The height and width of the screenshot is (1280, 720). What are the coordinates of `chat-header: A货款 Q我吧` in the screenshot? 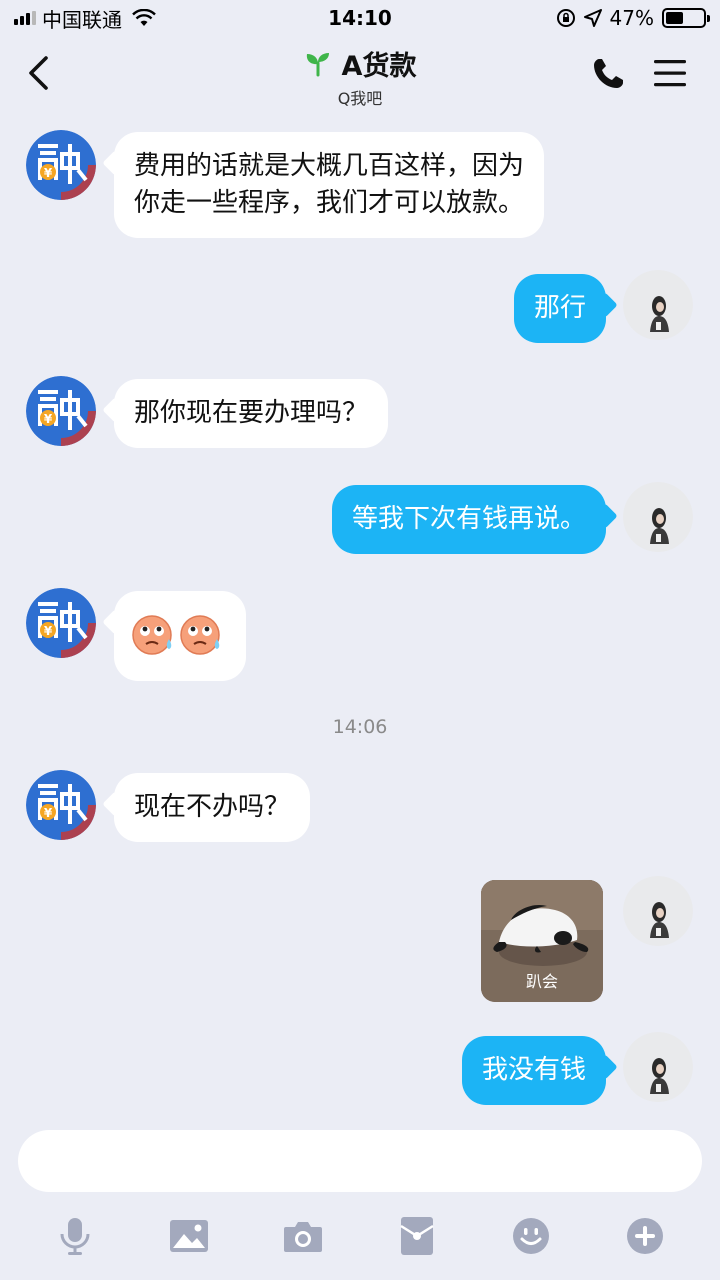 It's located at (360, 73).